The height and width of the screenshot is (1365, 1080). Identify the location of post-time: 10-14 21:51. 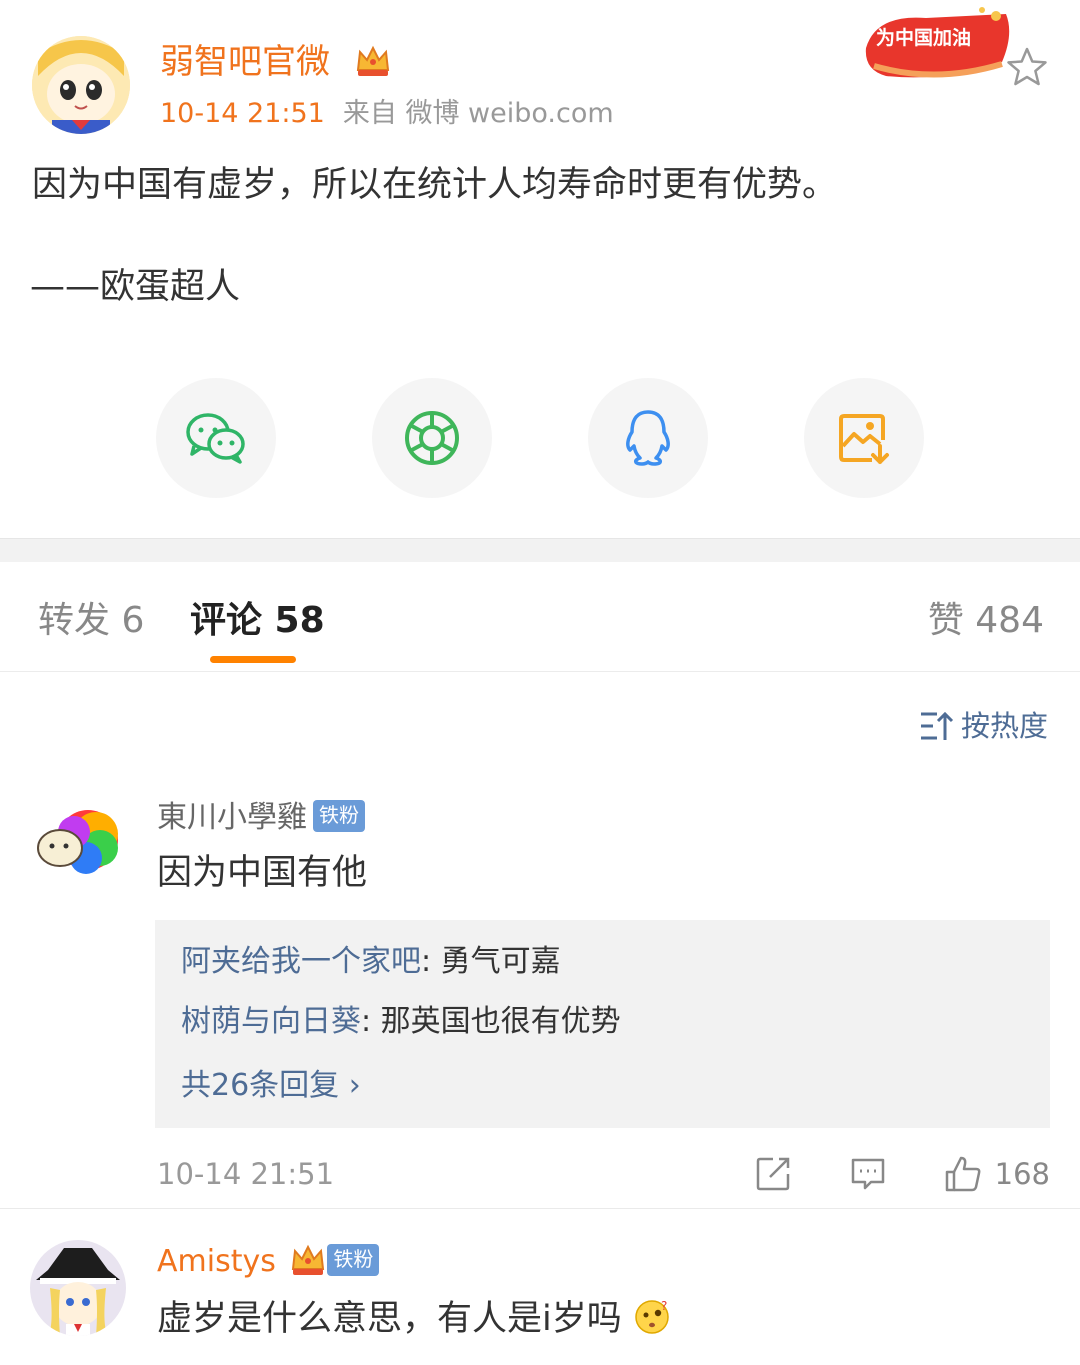
(242, 113).